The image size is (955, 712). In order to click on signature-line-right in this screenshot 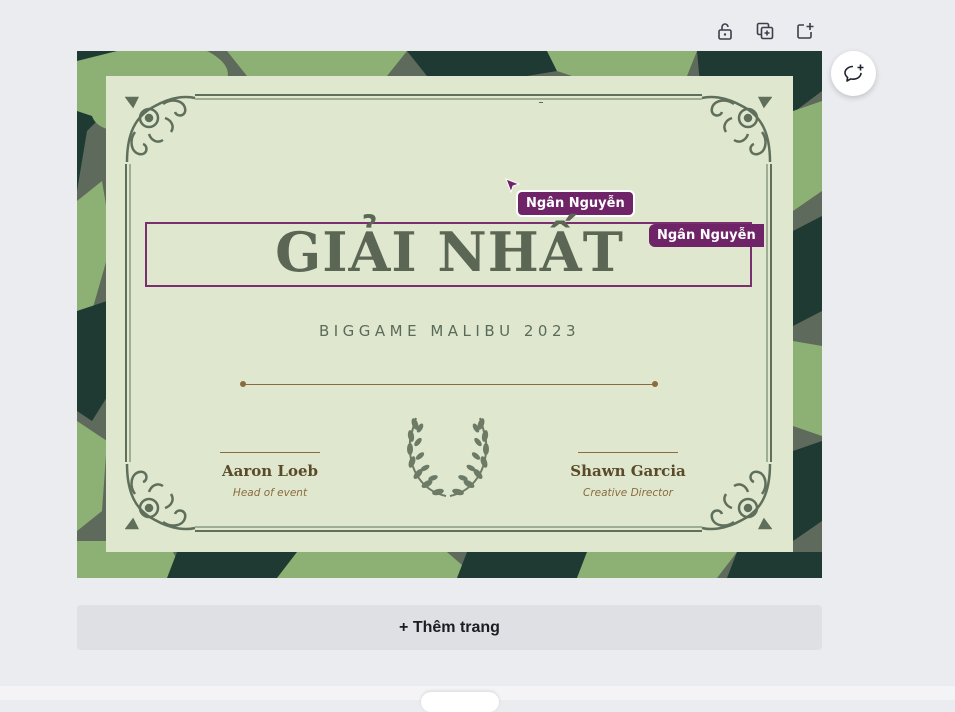, I will do `click(628, 452)`.